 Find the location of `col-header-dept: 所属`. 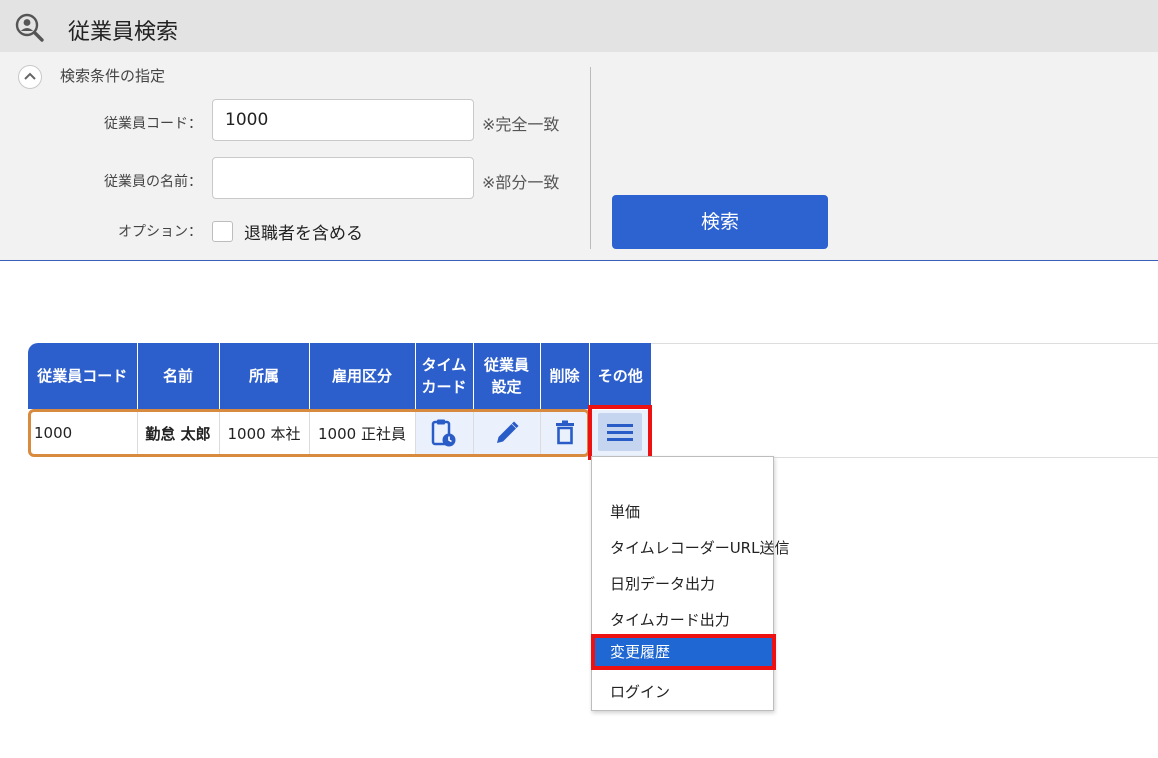

col-header-dept: 所属 is located at coordinates (264, 376).